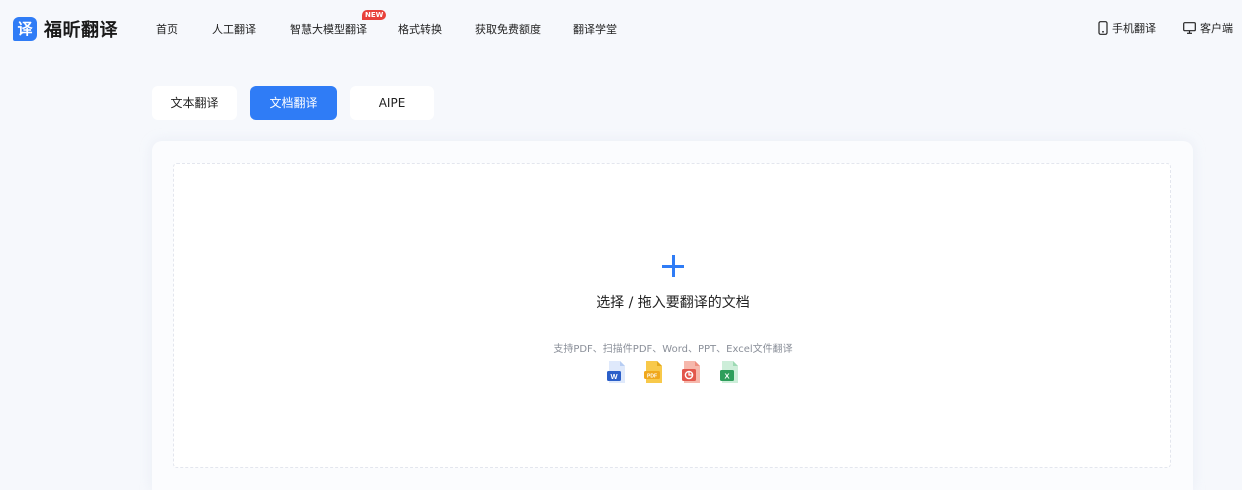  I want to click on brand-logo: 译 福昕翻译, so click(65, 29).